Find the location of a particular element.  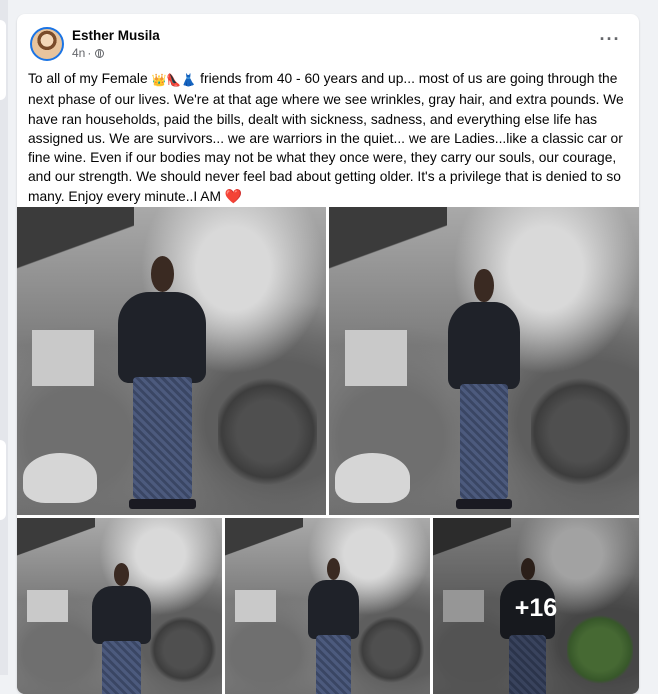

author-name: Esther Musila is located at coordinates (116, 35).